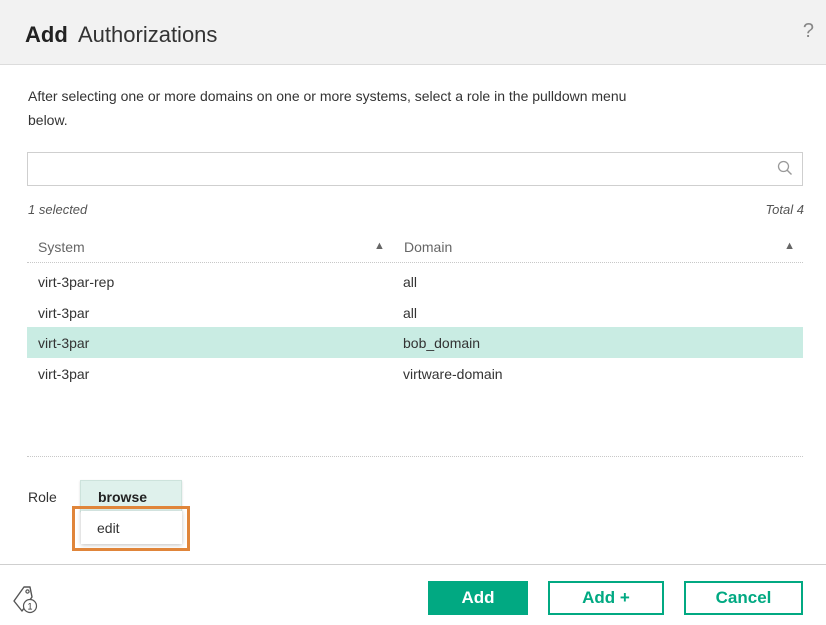 This screenshot has width=826, height=625. I want to click on total-count: Total 4, so click(784, 209).